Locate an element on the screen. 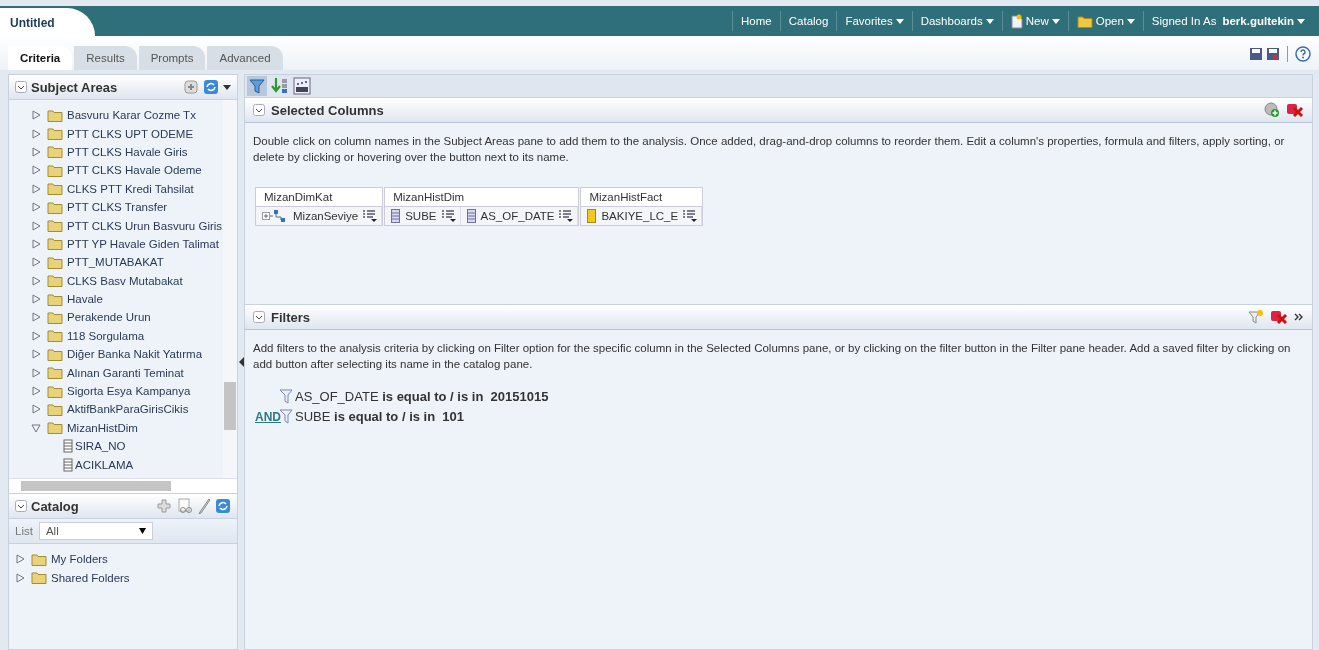 The height and width of the screenshot is (650, 1319). tree-item: MizanHistDim is located at coordinates (102, 427).